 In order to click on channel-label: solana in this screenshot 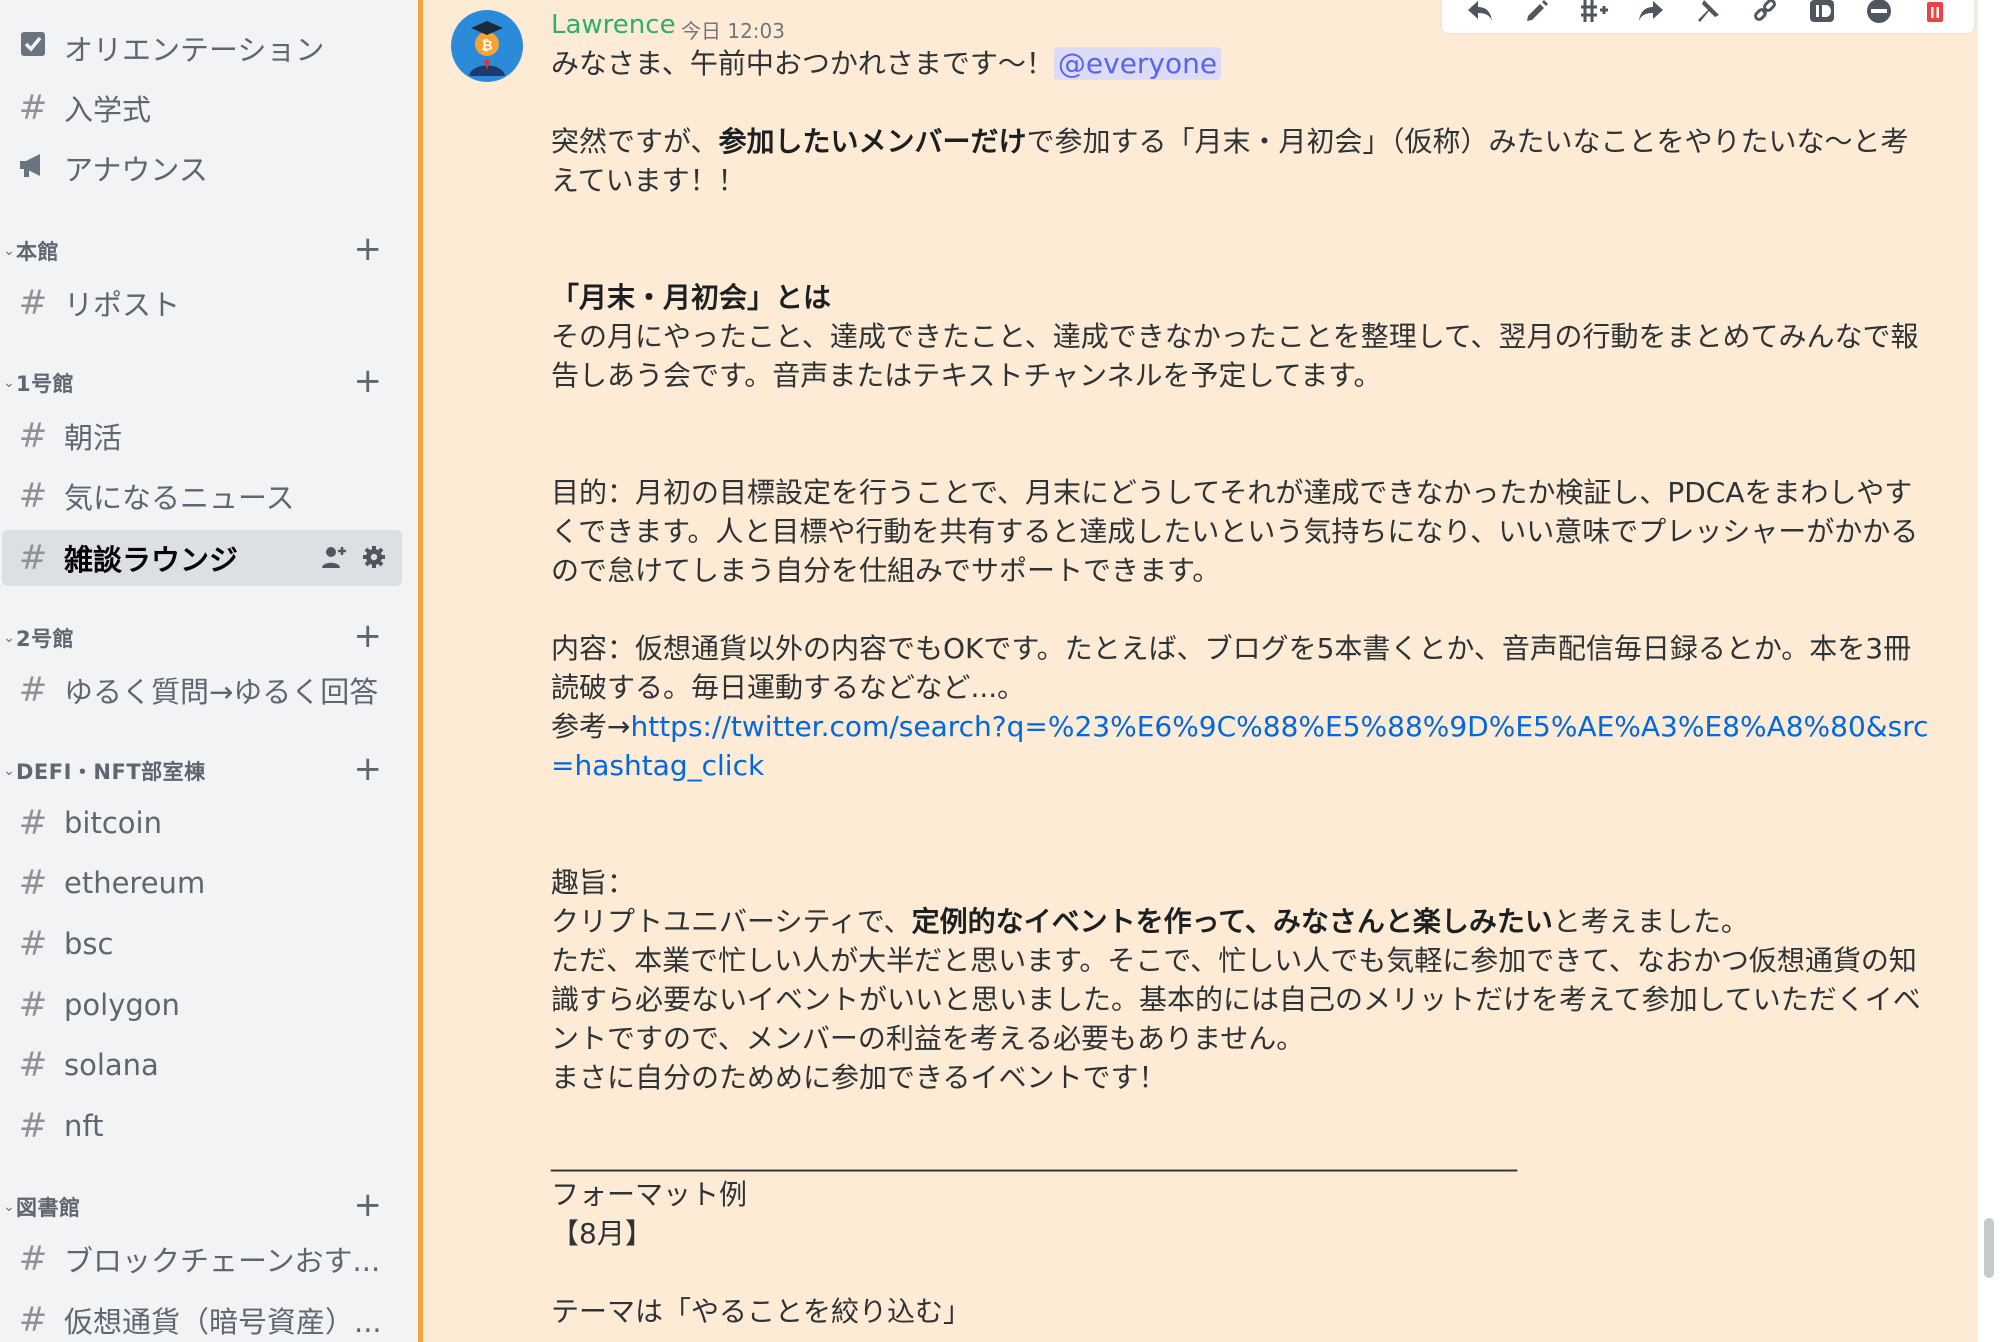, I will do `click(111, 1065)`.